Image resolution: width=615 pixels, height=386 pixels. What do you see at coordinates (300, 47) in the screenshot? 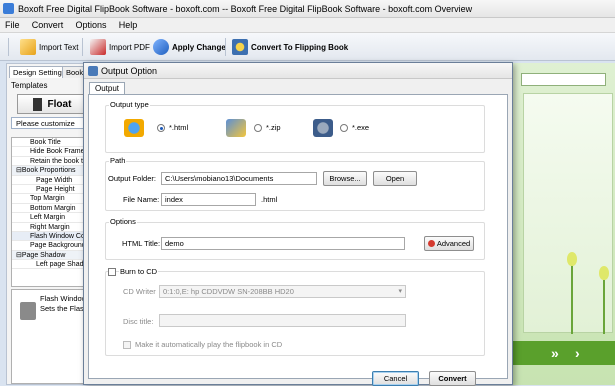
I see `convert-flipping-book-label: Convert To Flipping Book` at bounding box center [300, 47].